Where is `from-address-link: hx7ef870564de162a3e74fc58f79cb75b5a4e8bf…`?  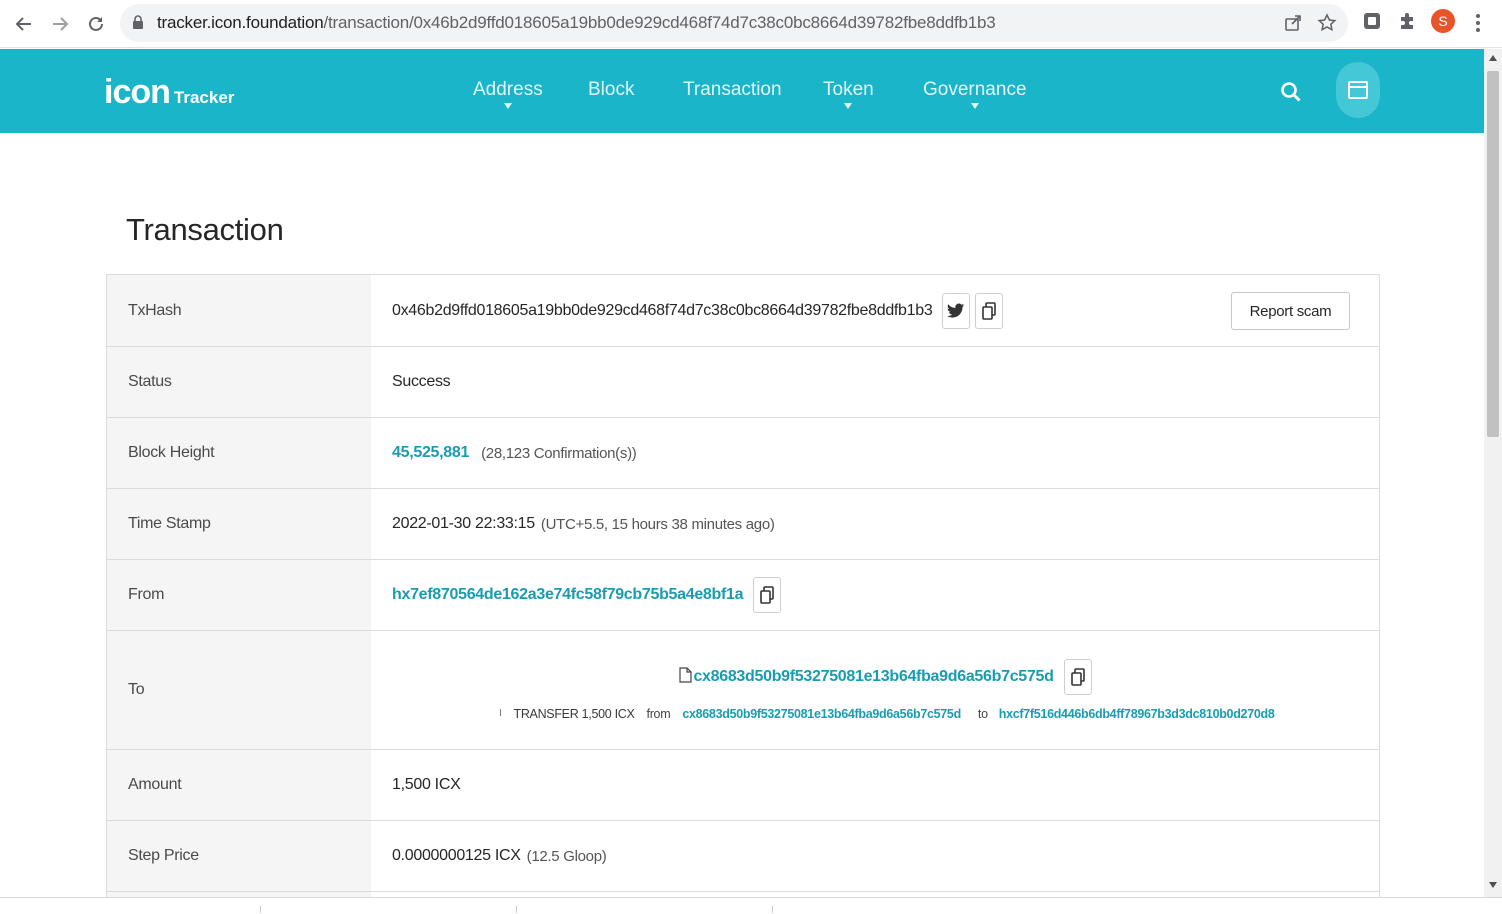
from-address-link: hx7ef870564de162a3e74fc58f79cb75b5a4e8bf… is located at coordinates (568, 595).